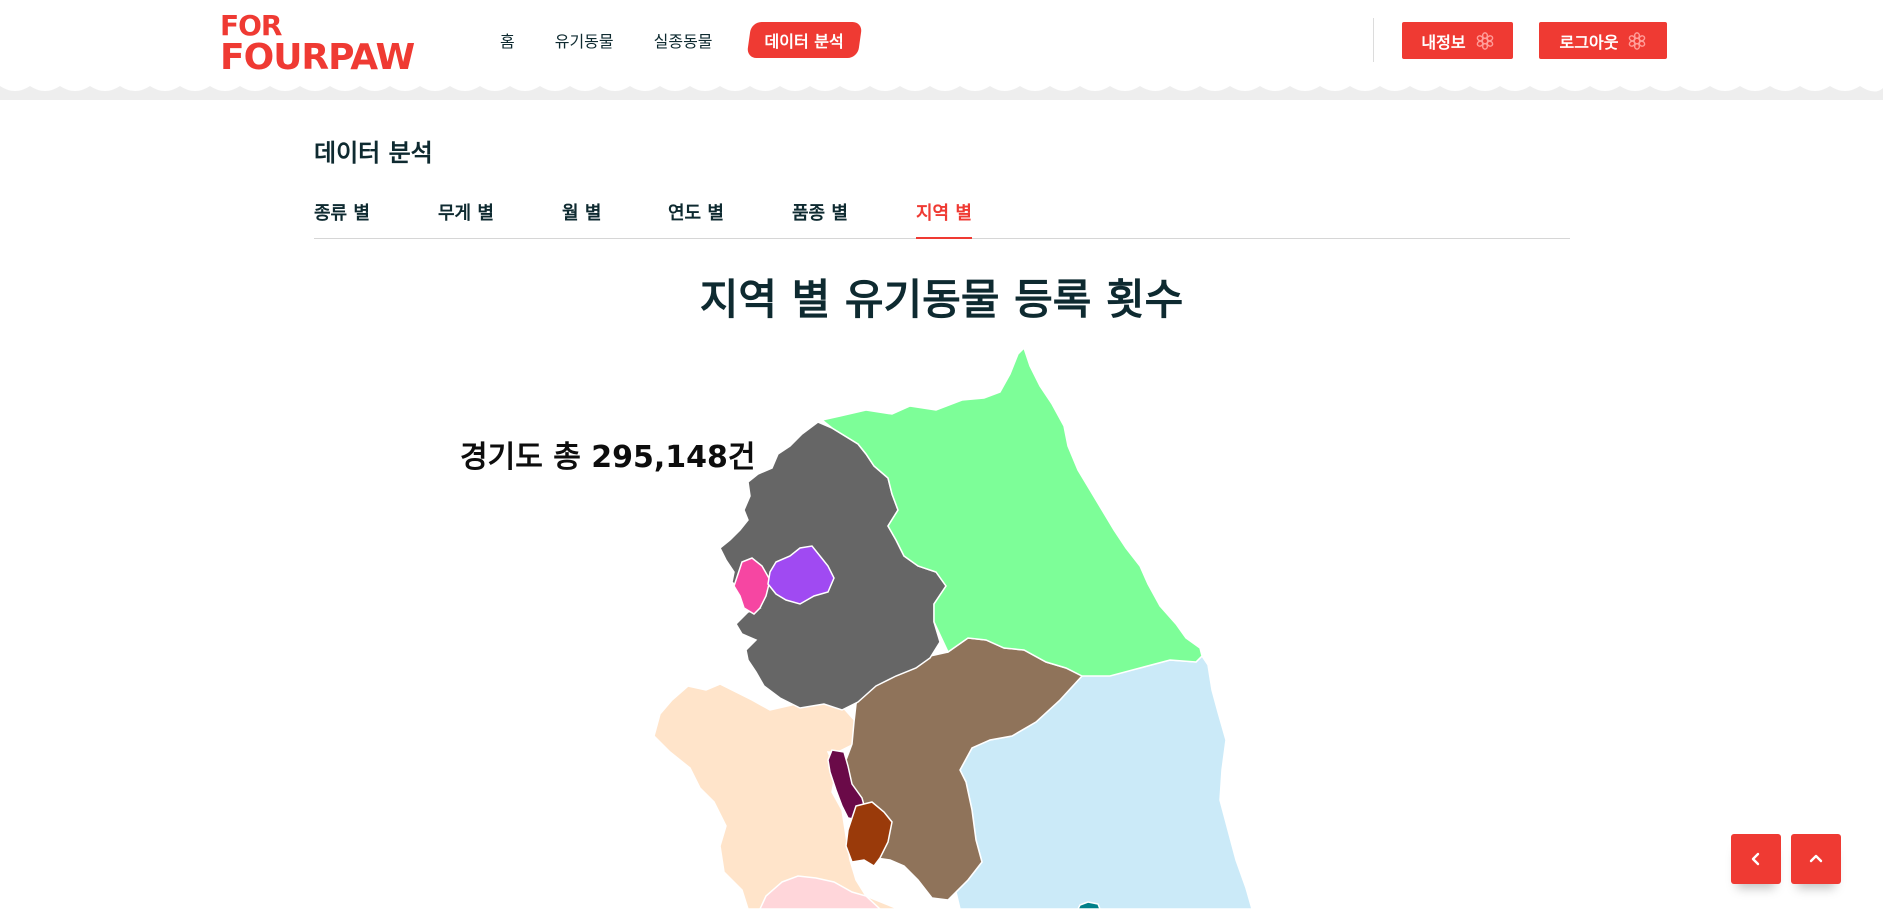  I want to click on chevron-up-icon, so click(1816, 858).